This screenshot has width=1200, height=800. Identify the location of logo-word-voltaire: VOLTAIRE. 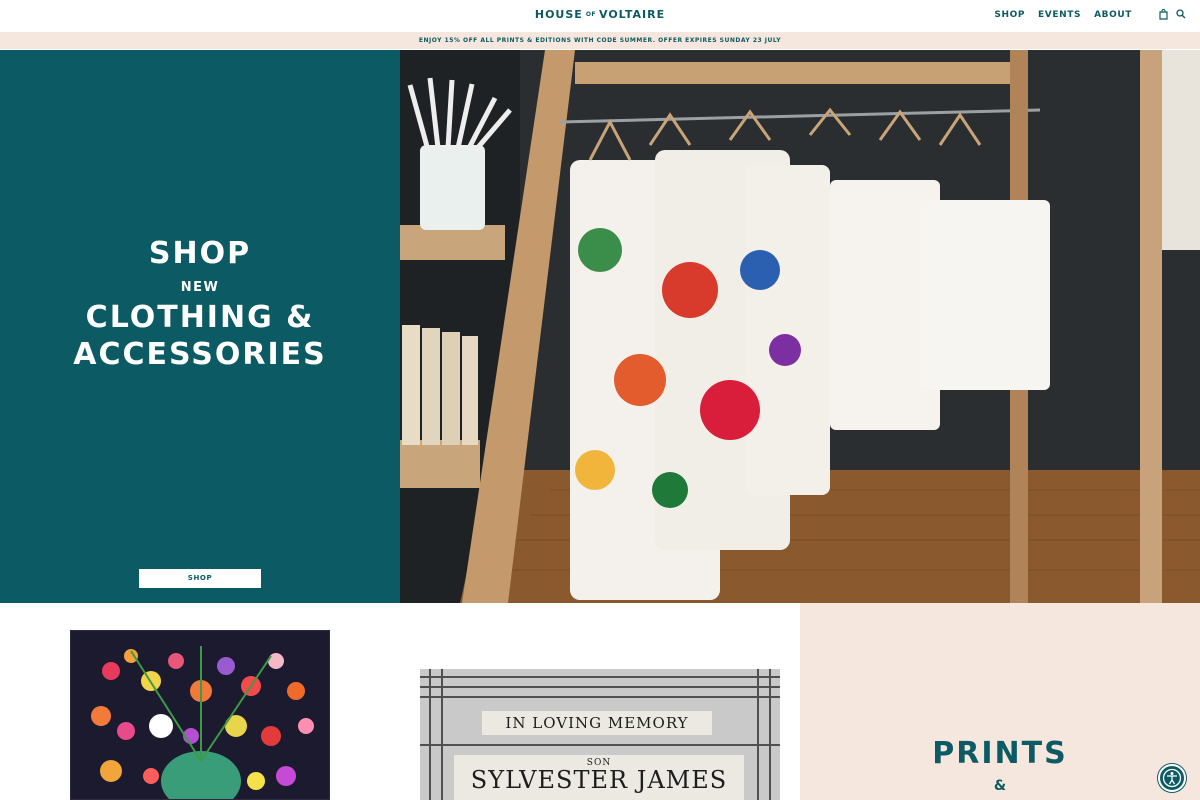
(632, 14).